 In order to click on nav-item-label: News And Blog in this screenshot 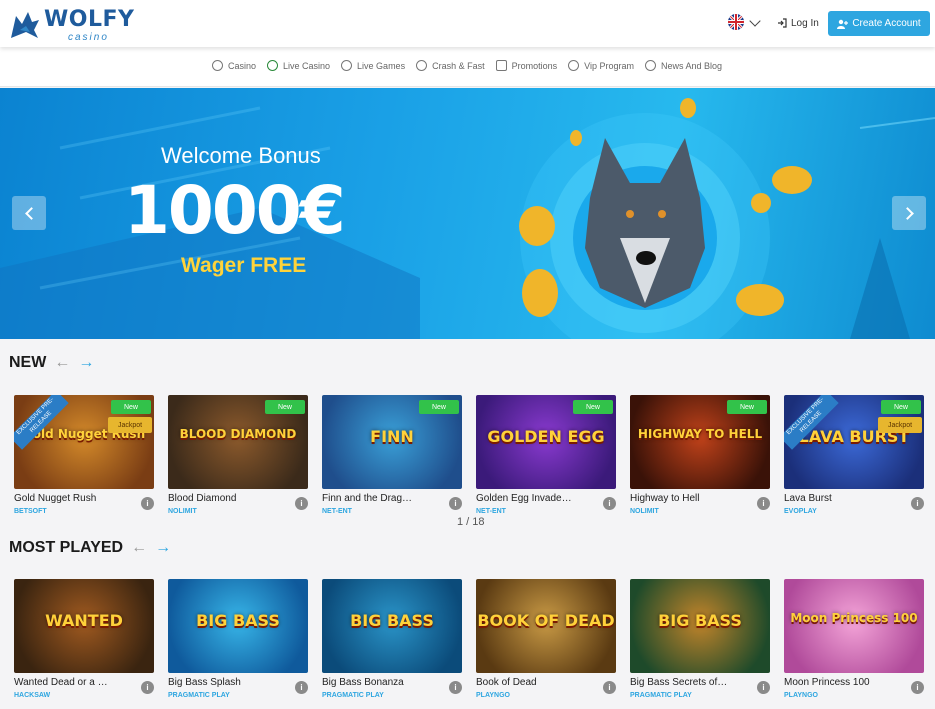, I will do `click(691, 65)`.